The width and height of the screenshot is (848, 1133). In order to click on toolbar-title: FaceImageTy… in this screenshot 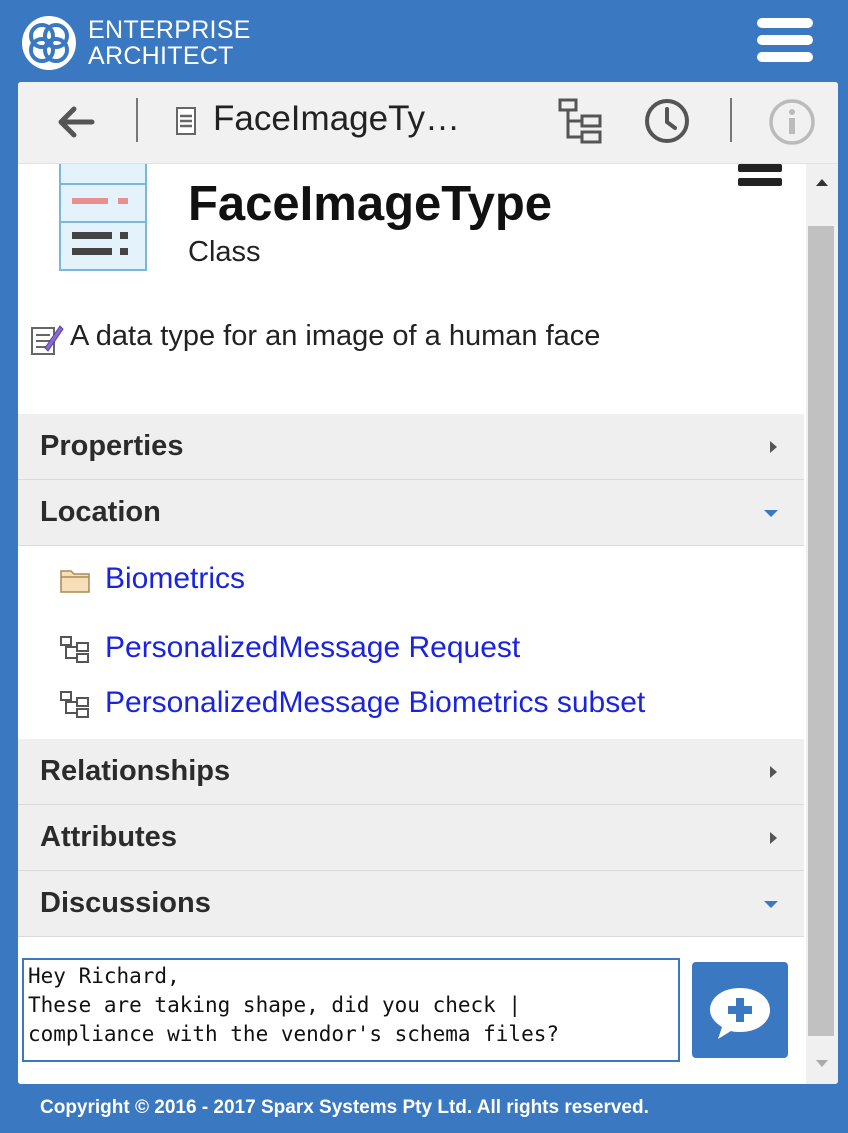, I will do `click(337, 118)`.